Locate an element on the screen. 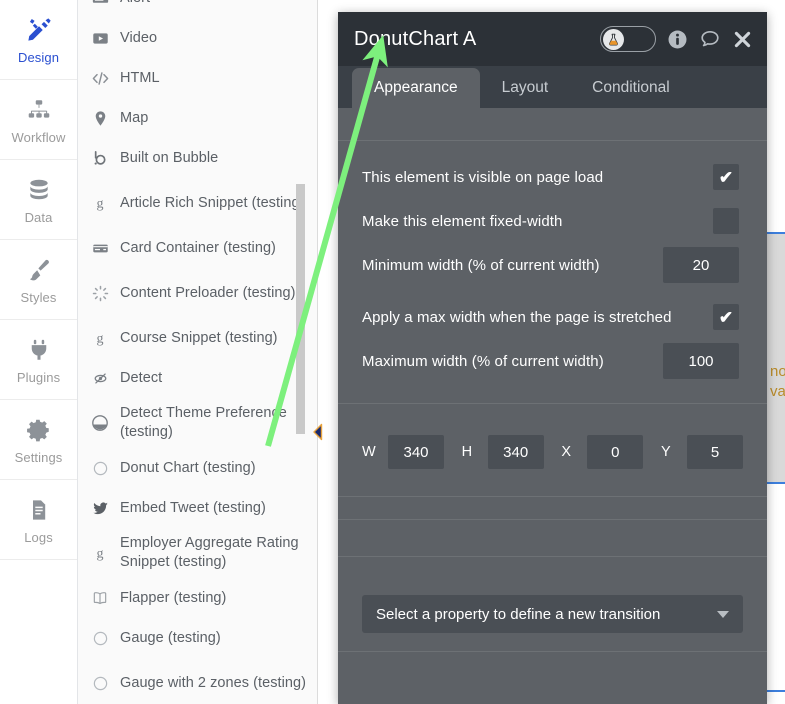 The width and height of the screenshot is (785, 704). maximum-width-input: 100 is located at coordinates (701, 361).